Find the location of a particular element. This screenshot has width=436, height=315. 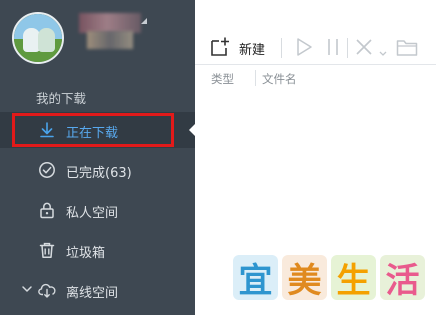

sidebar-item-downloading: 正在下载 is located at coordinates (97, 130).